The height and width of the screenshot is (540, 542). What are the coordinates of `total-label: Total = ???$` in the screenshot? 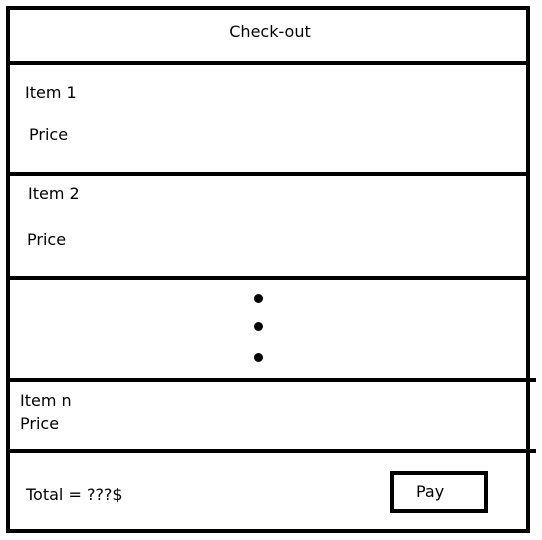 It's located at (74, 494).